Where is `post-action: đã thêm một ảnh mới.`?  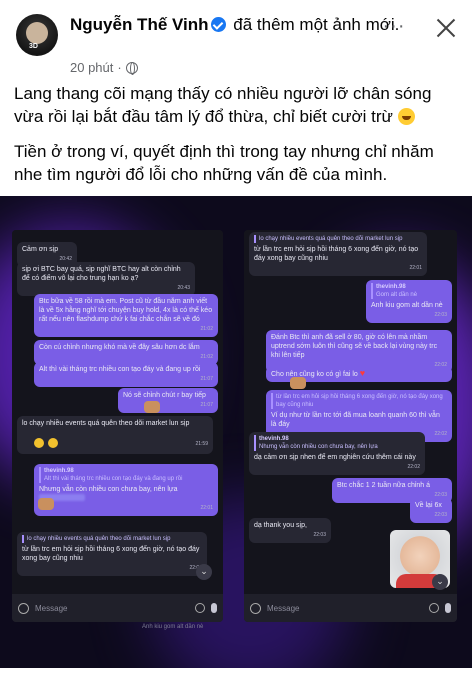 post-action: đã thêm một ảnh mới. is located at coordinates (316, 24).